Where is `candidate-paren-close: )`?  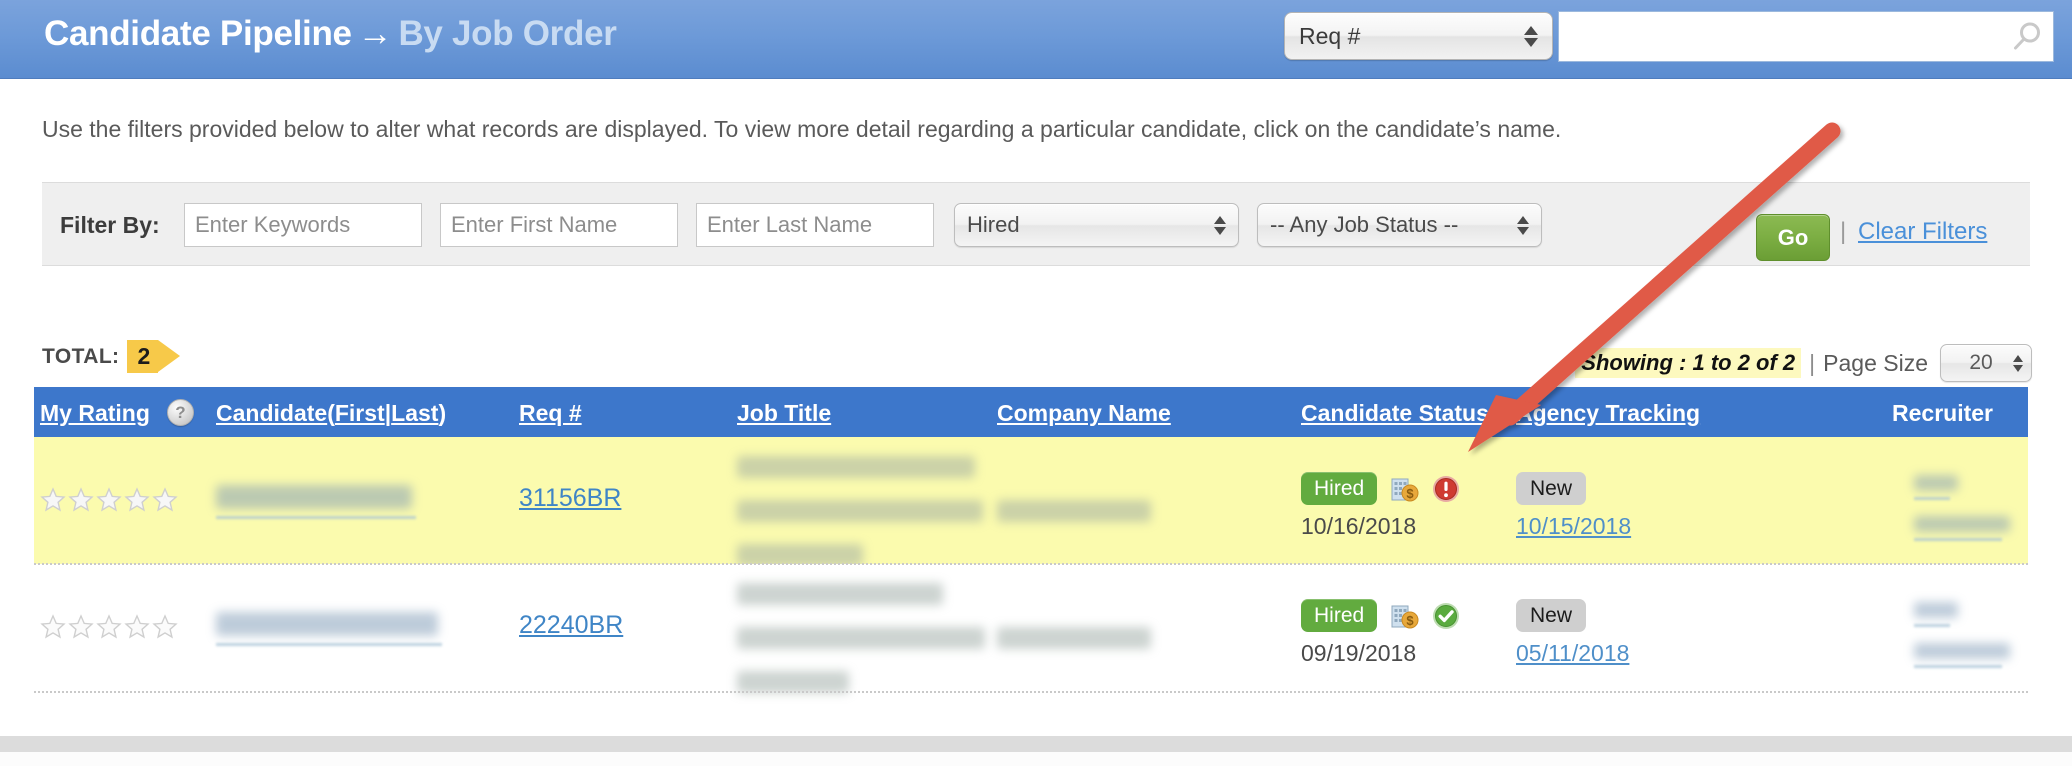 candidate-paren-close: ) is located at coordinates (442, 413).